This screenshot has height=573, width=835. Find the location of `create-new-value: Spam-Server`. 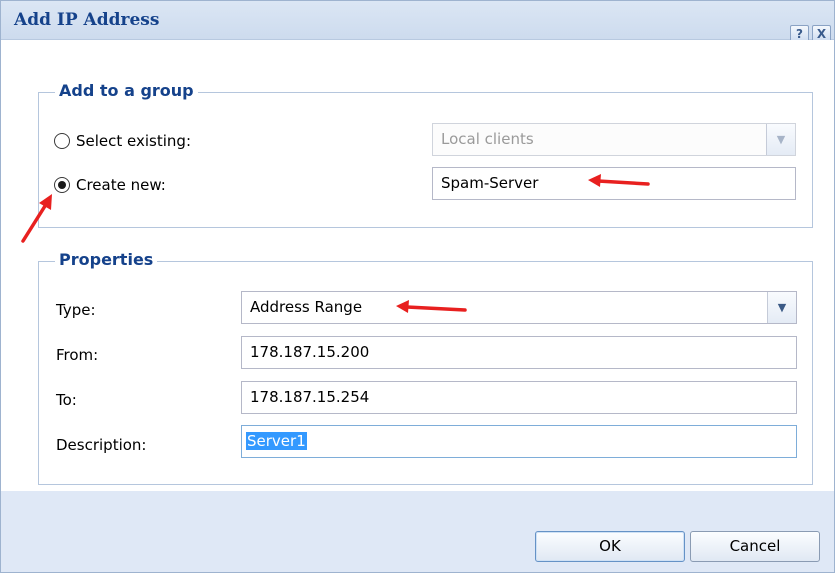

create-new-value: Spam-Server is located at coordinates (490, 183).